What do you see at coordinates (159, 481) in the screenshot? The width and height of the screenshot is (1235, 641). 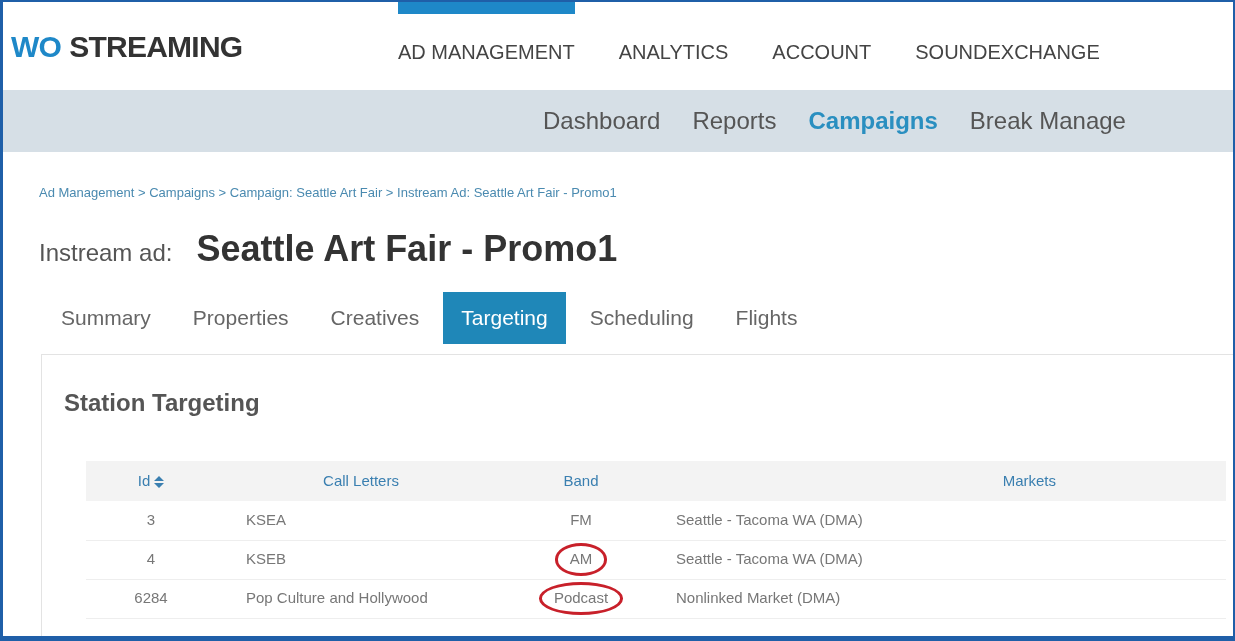 I see `sort-icon` at bounding box center [159, 481].